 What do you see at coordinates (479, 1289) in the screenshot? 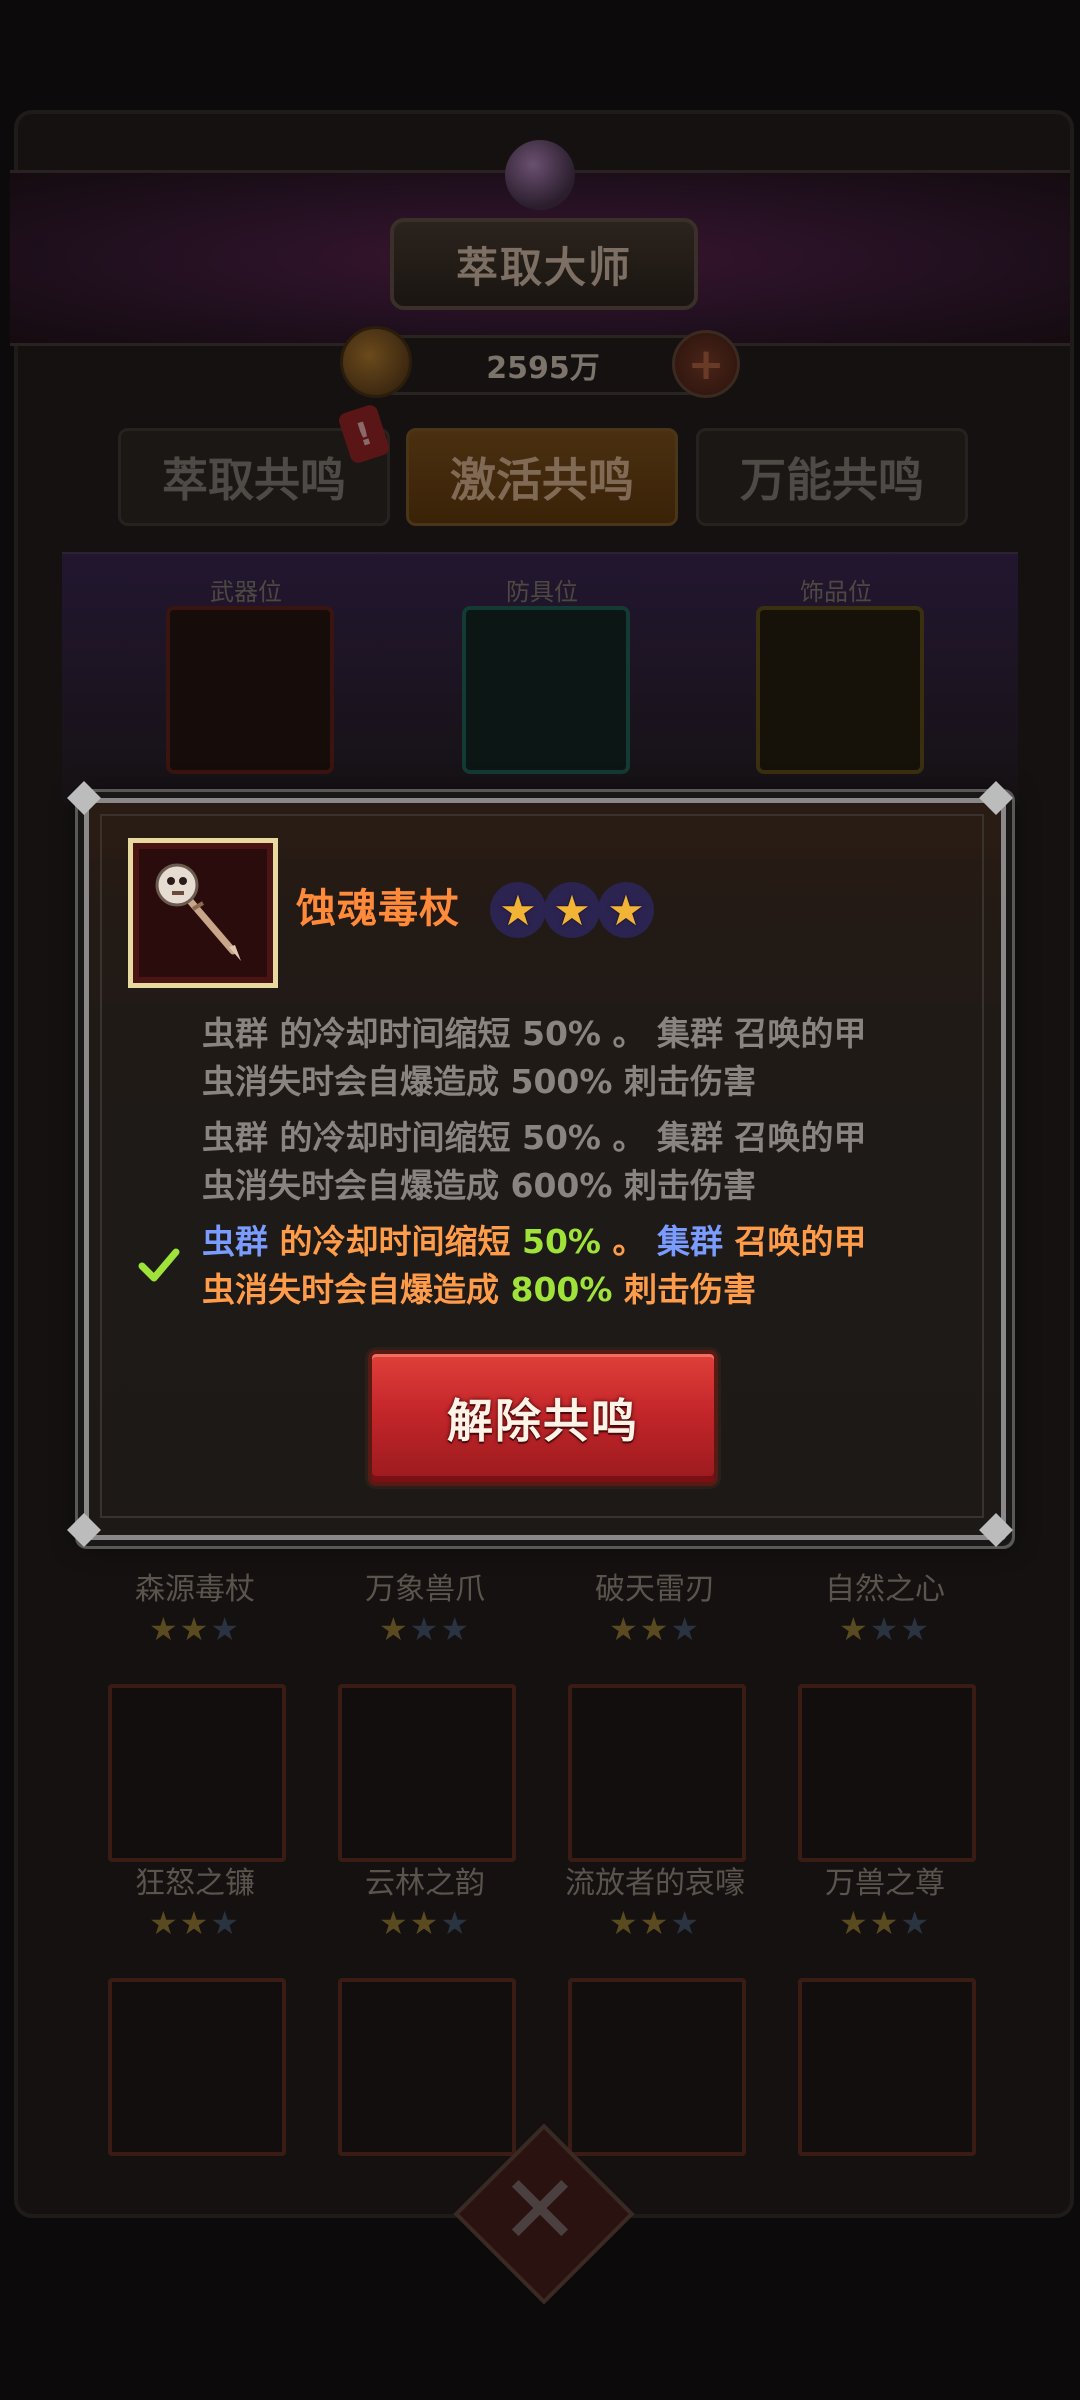
I see `effect-line: 虫消失时会自爆造成 800% 刺击伤害` at bounding box center [479, 1289].